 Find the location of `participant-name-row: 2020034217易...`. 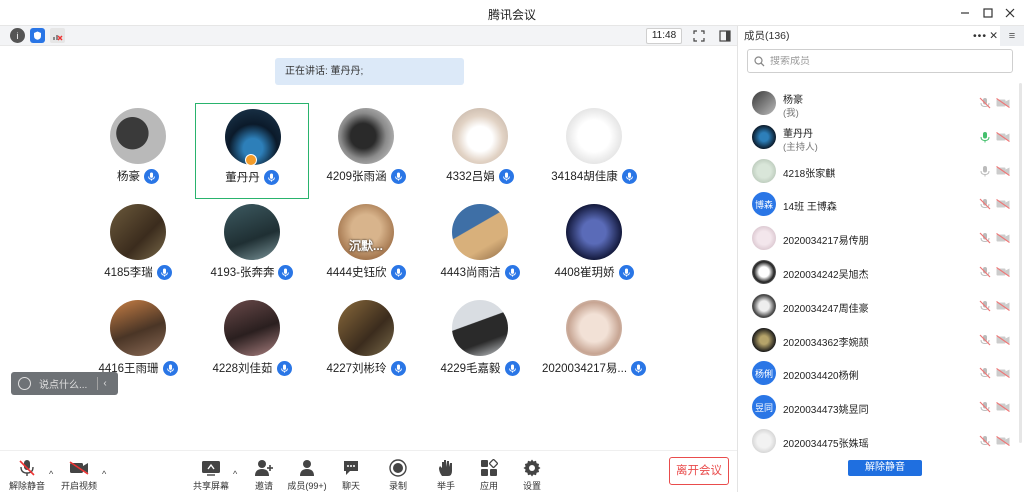

participant-name-row: 2020034217易... is located at coordinates (594, 368).